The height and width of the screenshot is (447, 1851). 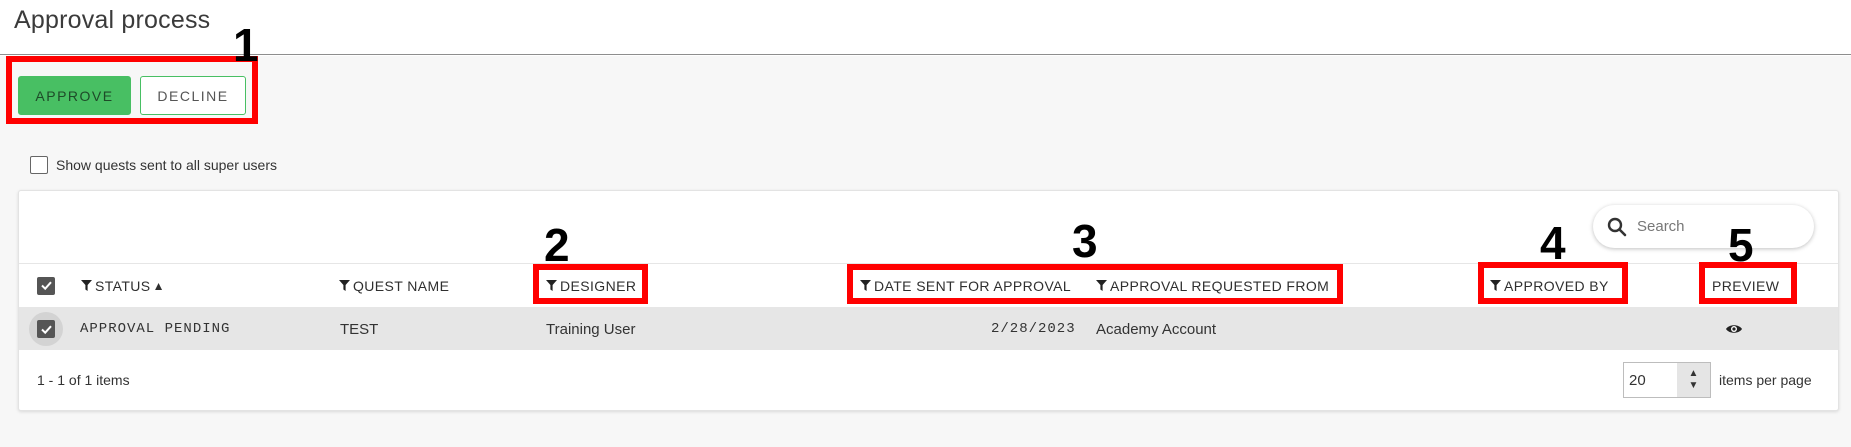 I want to click on pager-info: 1 - 1 of 1 items, so click(x=83, y=380).